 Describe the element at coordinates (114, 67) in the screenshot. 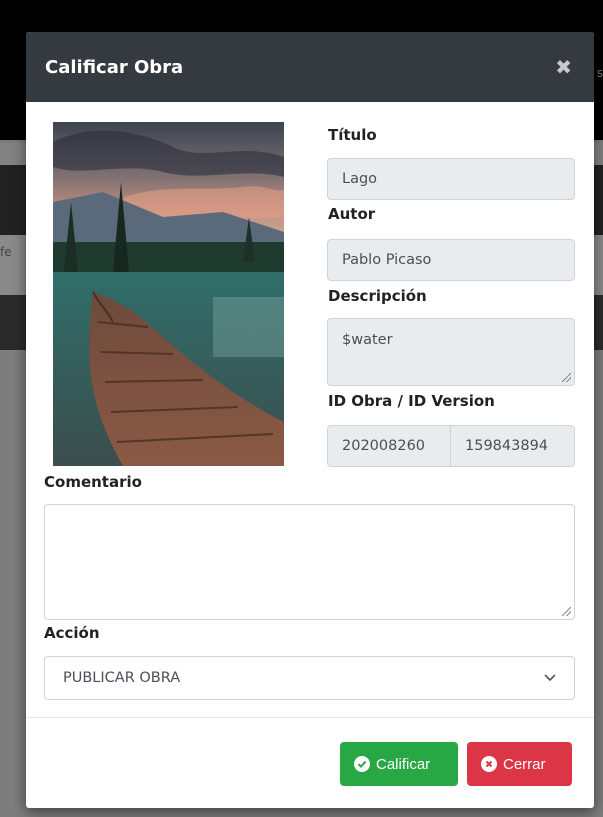

I see `modal-title: Calificar Obra` at that location.